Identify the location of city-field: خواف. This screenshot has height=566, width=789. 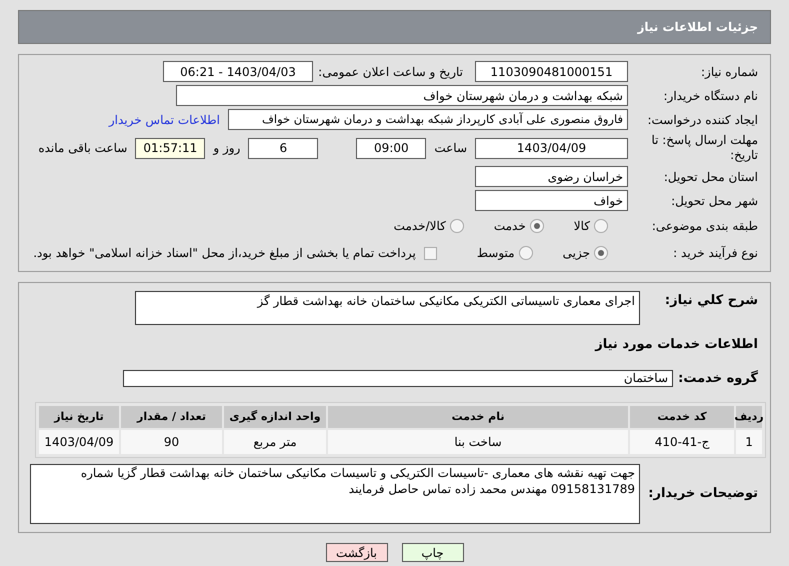
(551, 200).